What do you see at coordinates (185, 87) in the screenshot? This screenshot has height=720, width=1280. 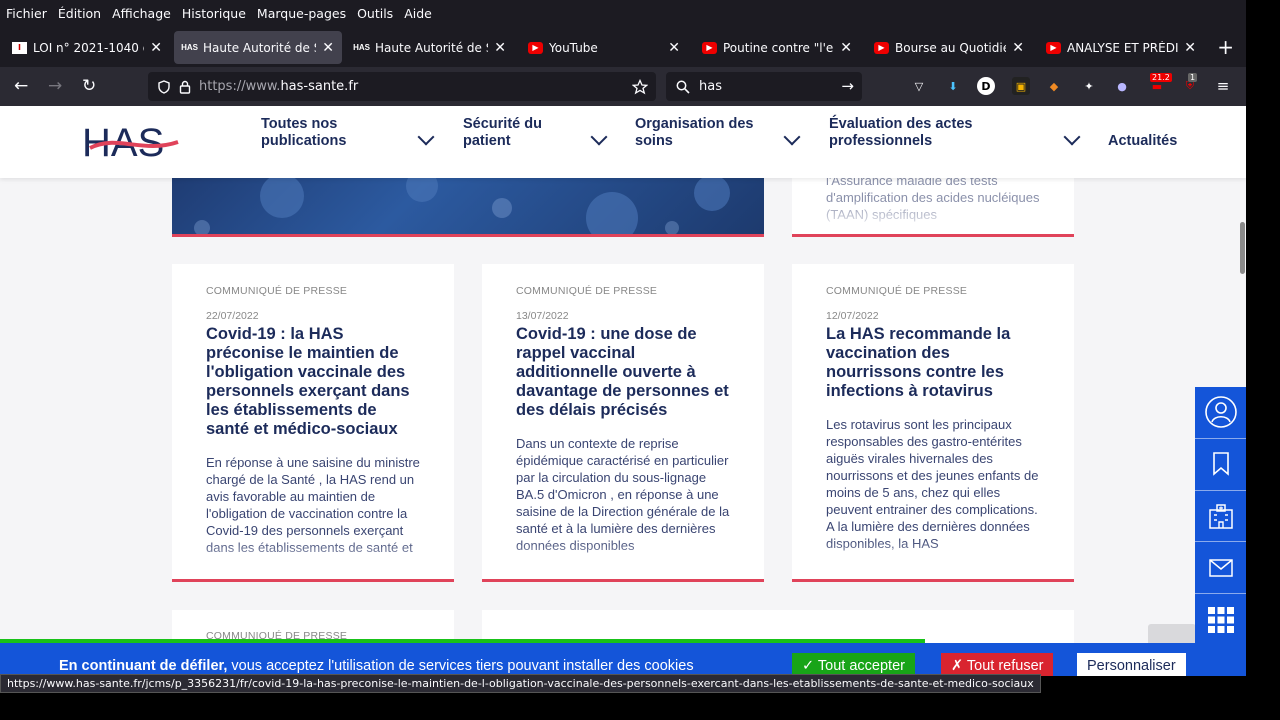 I see `lock-icon` at bounding box center [185, 87].